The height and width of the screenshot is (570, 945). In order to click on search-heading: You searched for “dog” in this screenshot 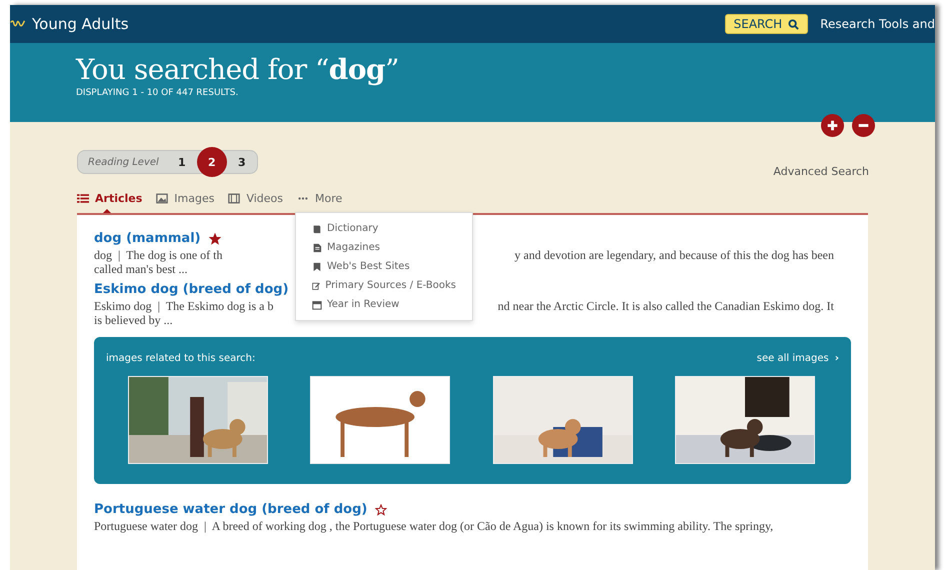, I will do `click(238, 69)`.